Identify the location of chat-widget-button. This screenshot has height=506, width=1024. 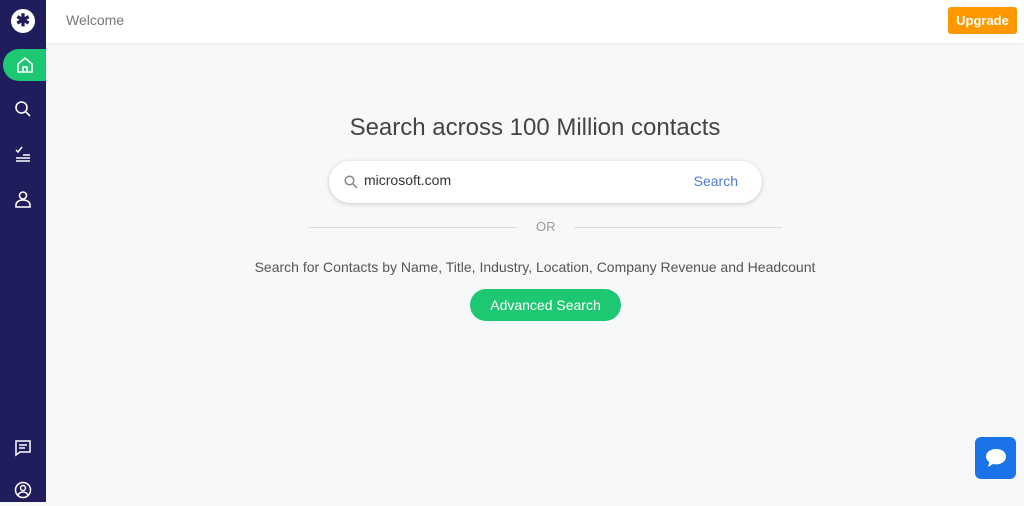
(995, 458).